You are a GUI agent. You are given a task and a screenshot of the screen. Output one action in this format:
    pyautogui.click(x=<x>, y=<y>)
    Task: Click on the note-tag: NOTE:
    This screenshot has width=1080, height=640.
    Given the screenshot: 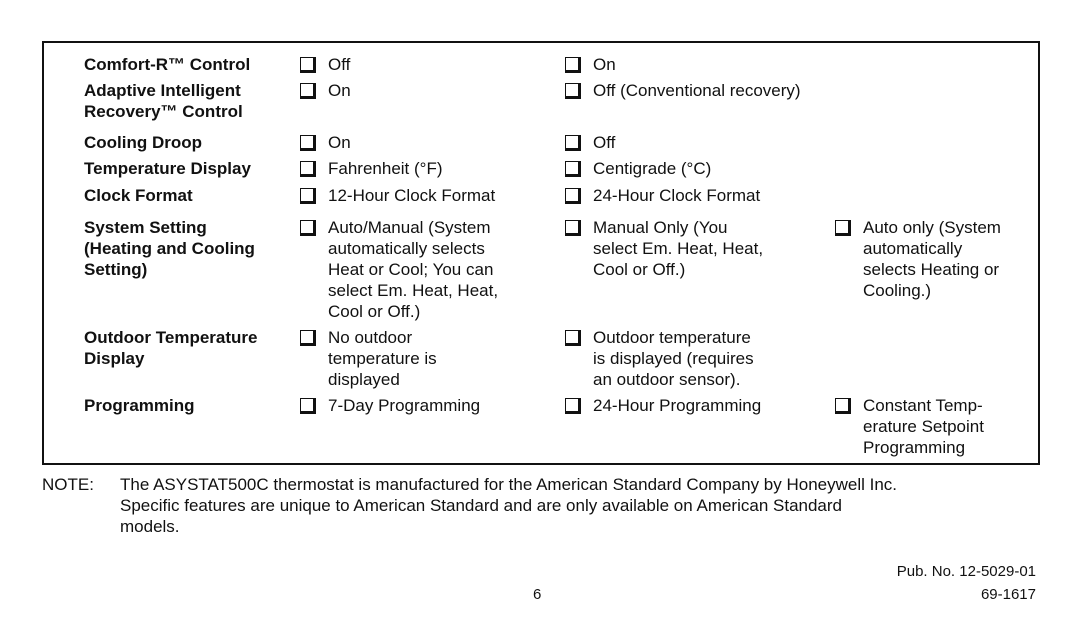 What is the action you would take?
    pyautogui.click(x=68, y=484)
    